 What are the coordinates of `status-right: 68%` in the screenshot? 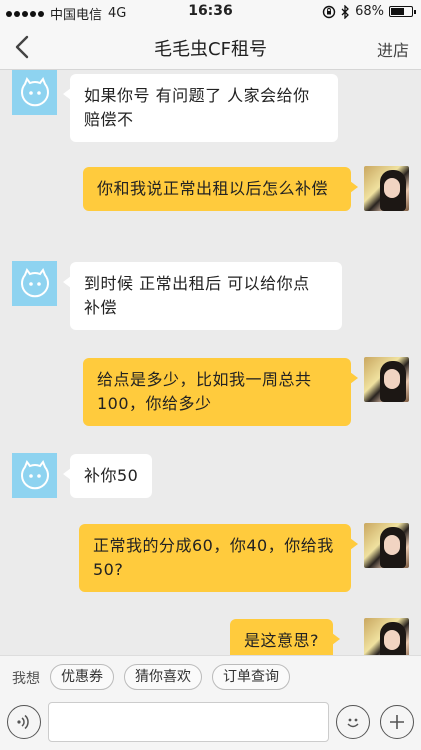 It's located at (369, 11).